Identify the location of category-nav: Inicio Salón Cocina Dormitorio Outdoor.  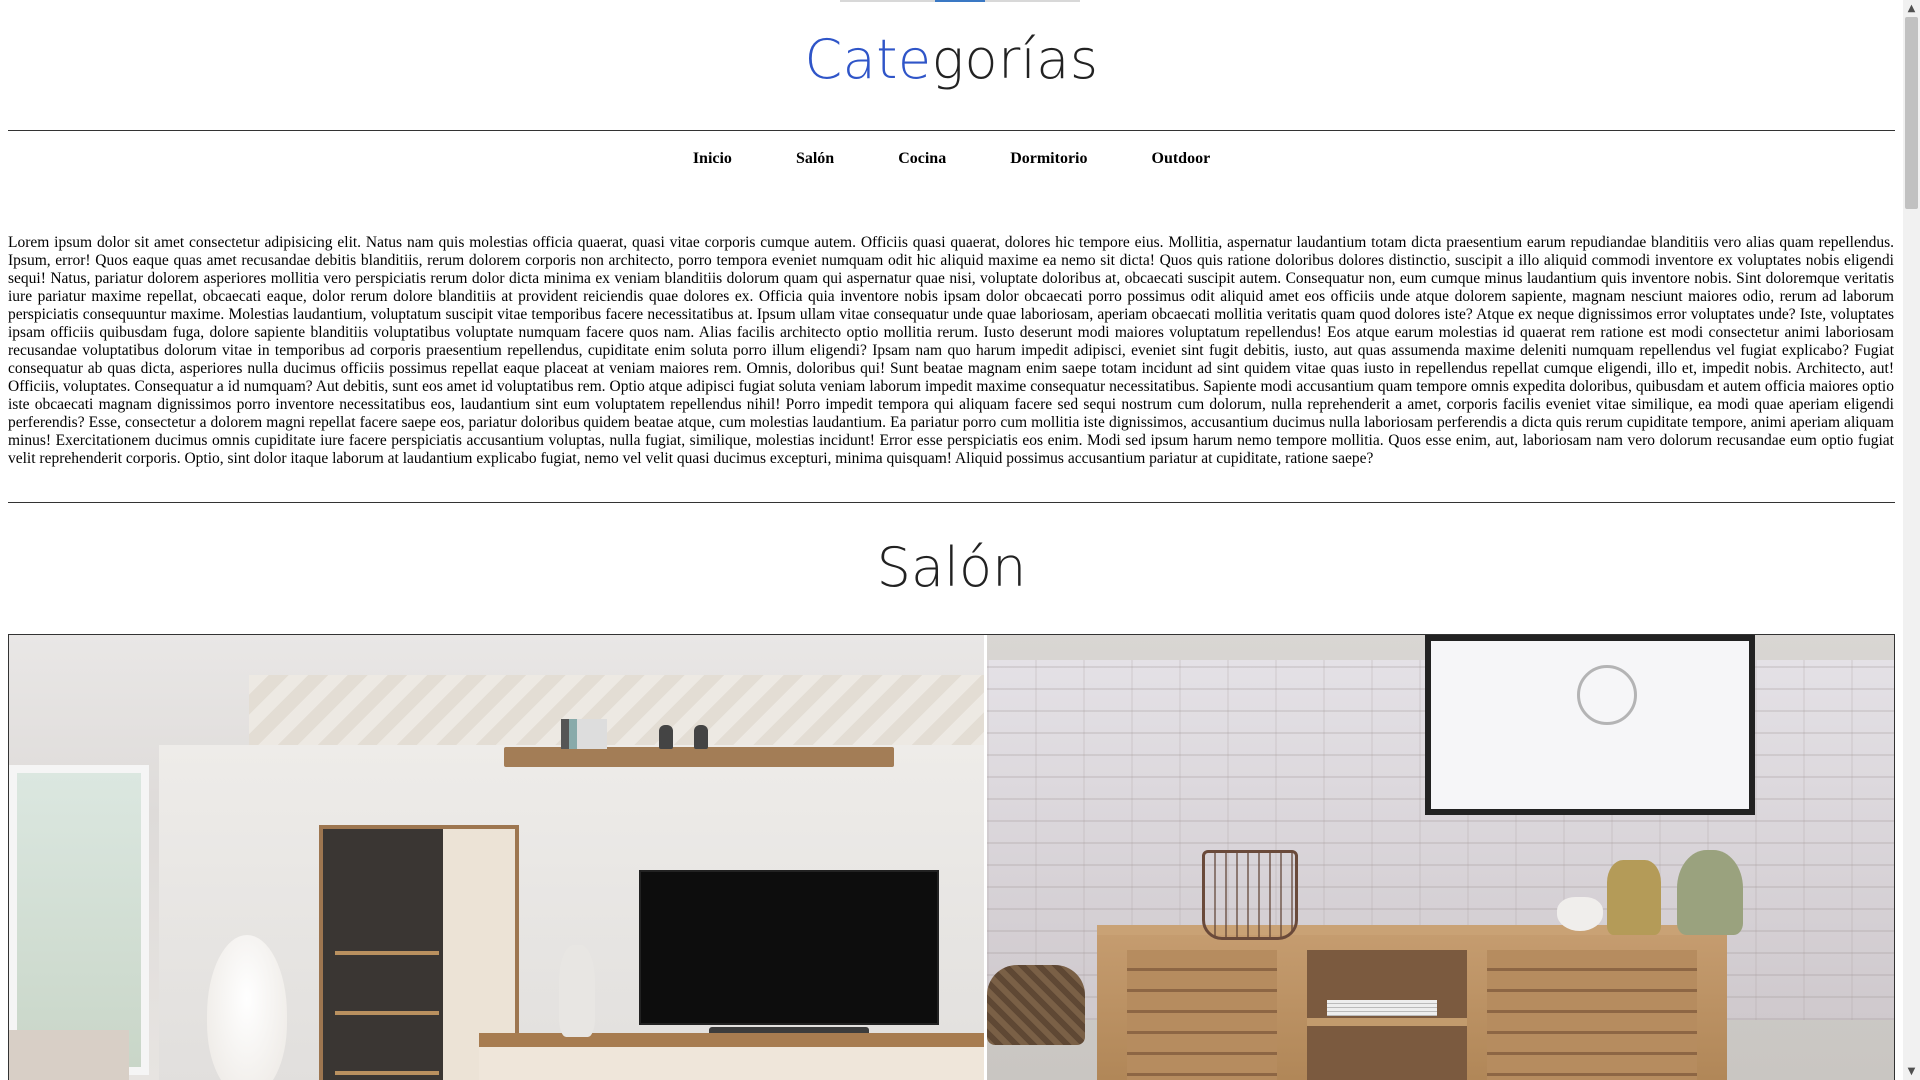
(951, 159).